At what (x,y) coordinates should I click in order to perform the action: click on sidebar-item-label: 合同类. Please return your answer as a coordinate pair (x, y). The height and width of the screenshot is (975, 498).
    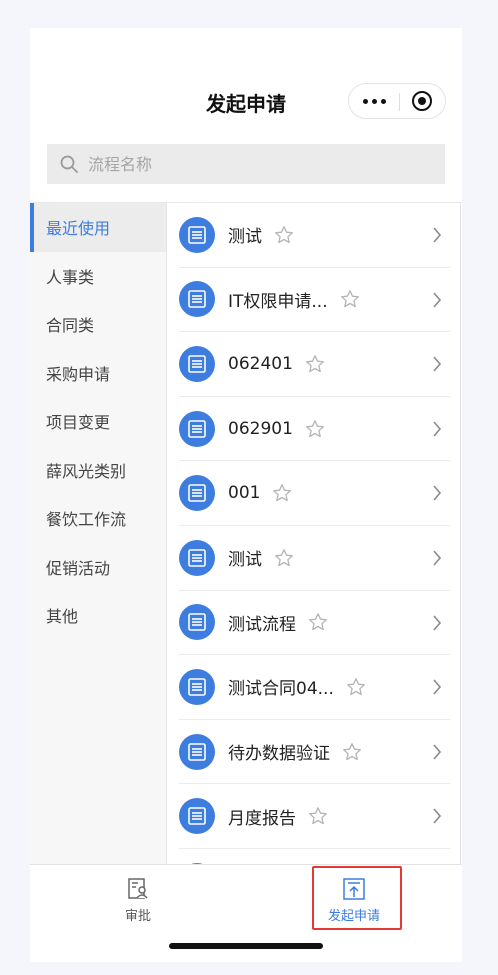
    Looking at the image, I should click on (70, 326).